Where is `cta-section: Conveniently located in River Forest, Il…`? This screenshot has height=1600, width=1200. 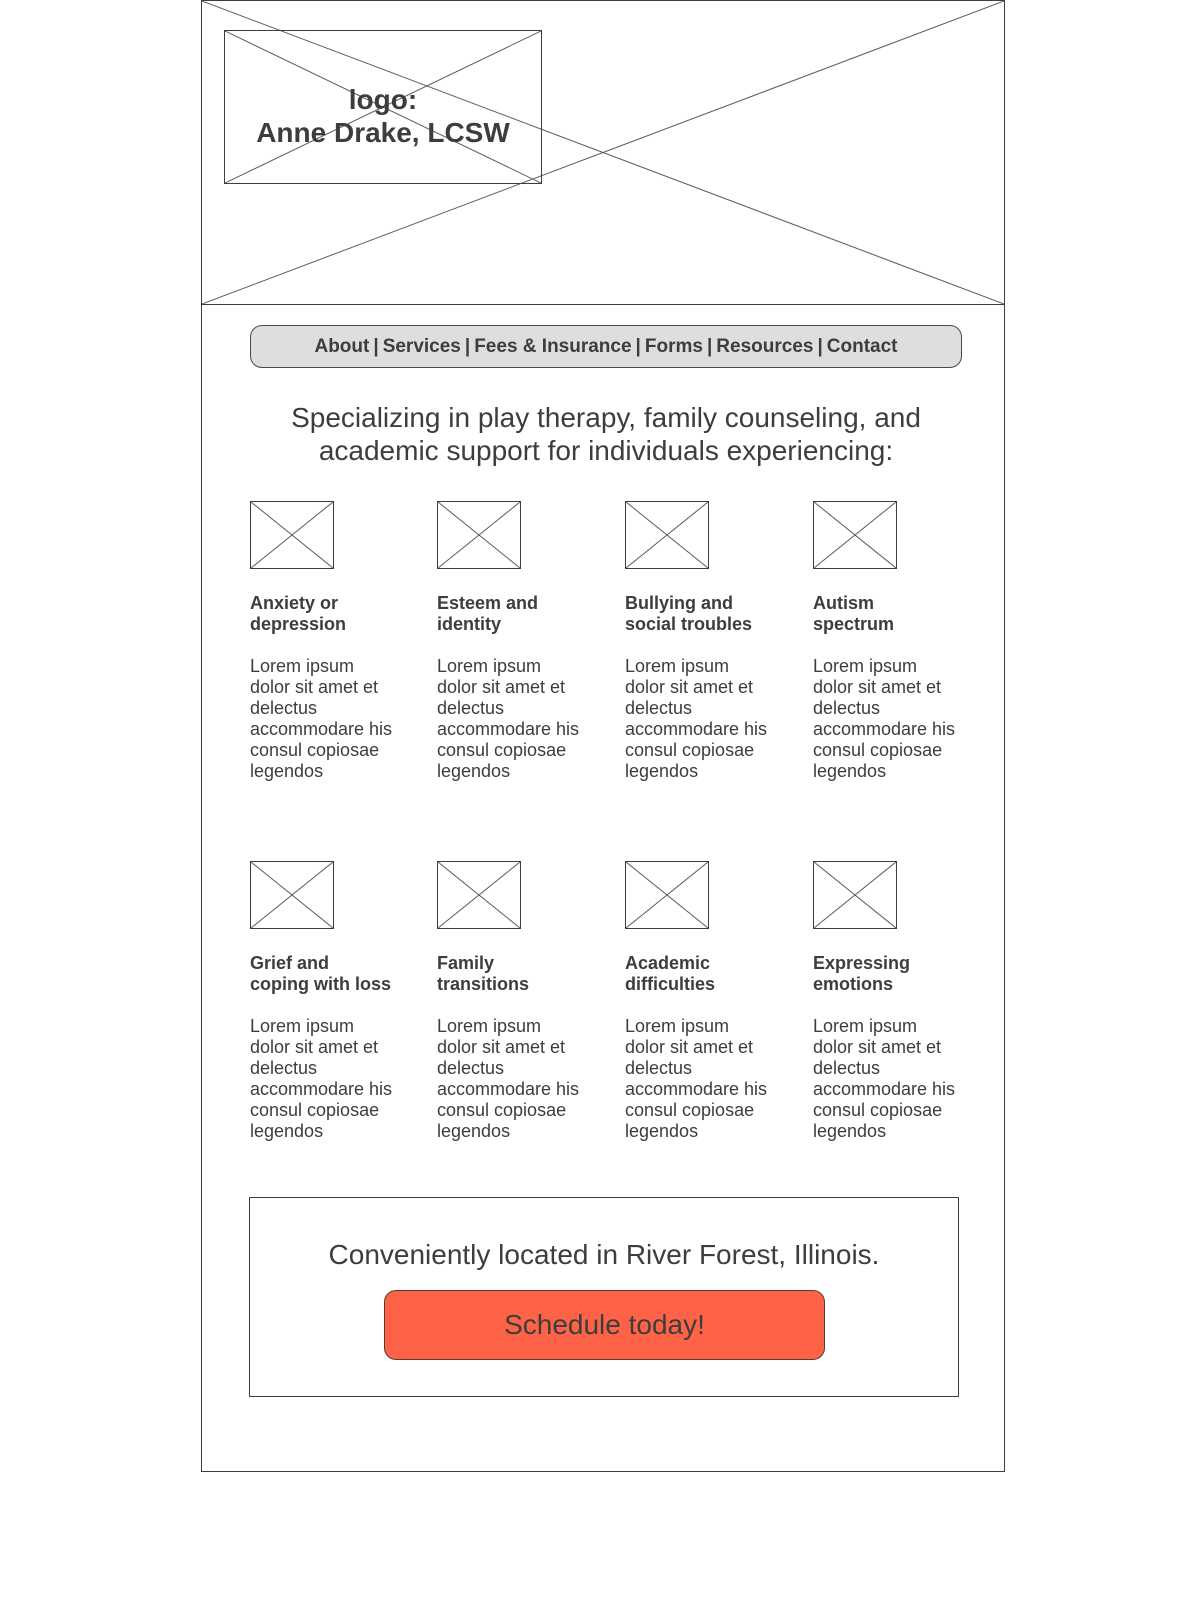 cta-section: Conveniently located in River Forest, Il… is located at coordinates (604, 1297).